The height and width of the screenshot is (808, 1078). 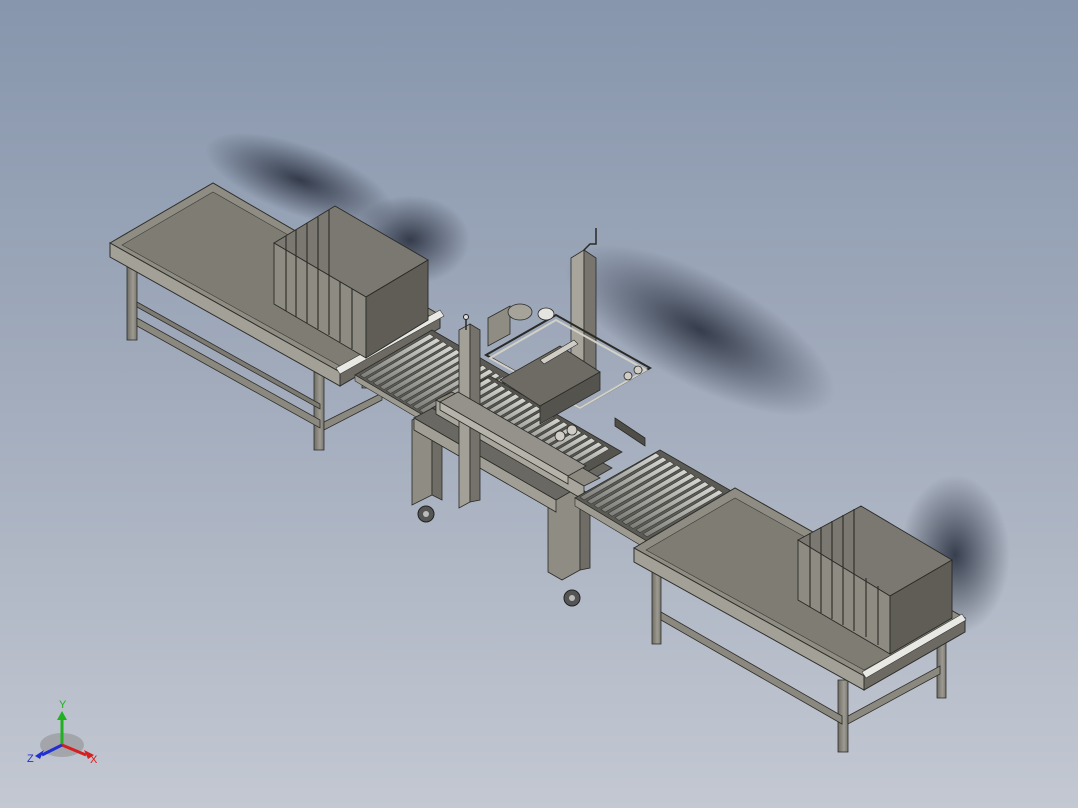 I want to click on orientation-triad: Y X Z, so click(x=62, y=732).